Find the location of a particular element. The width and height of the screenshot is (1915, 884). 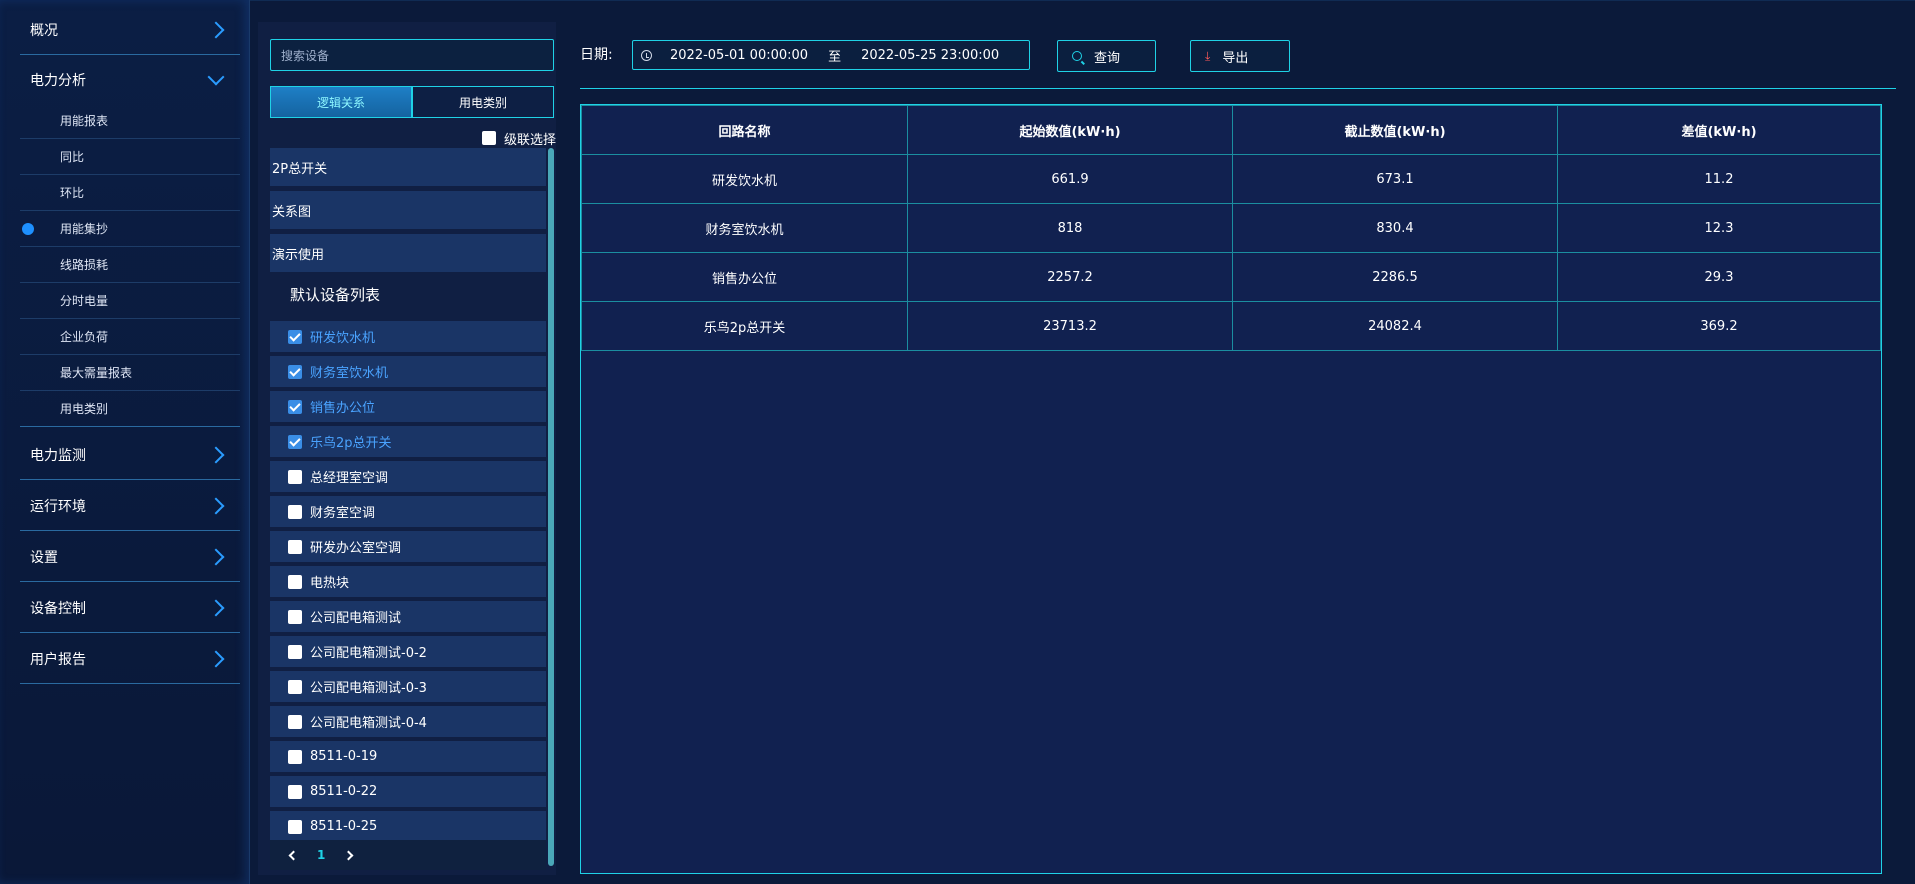

table-cell: 2257.2 is located at coordinates (1070, 277).